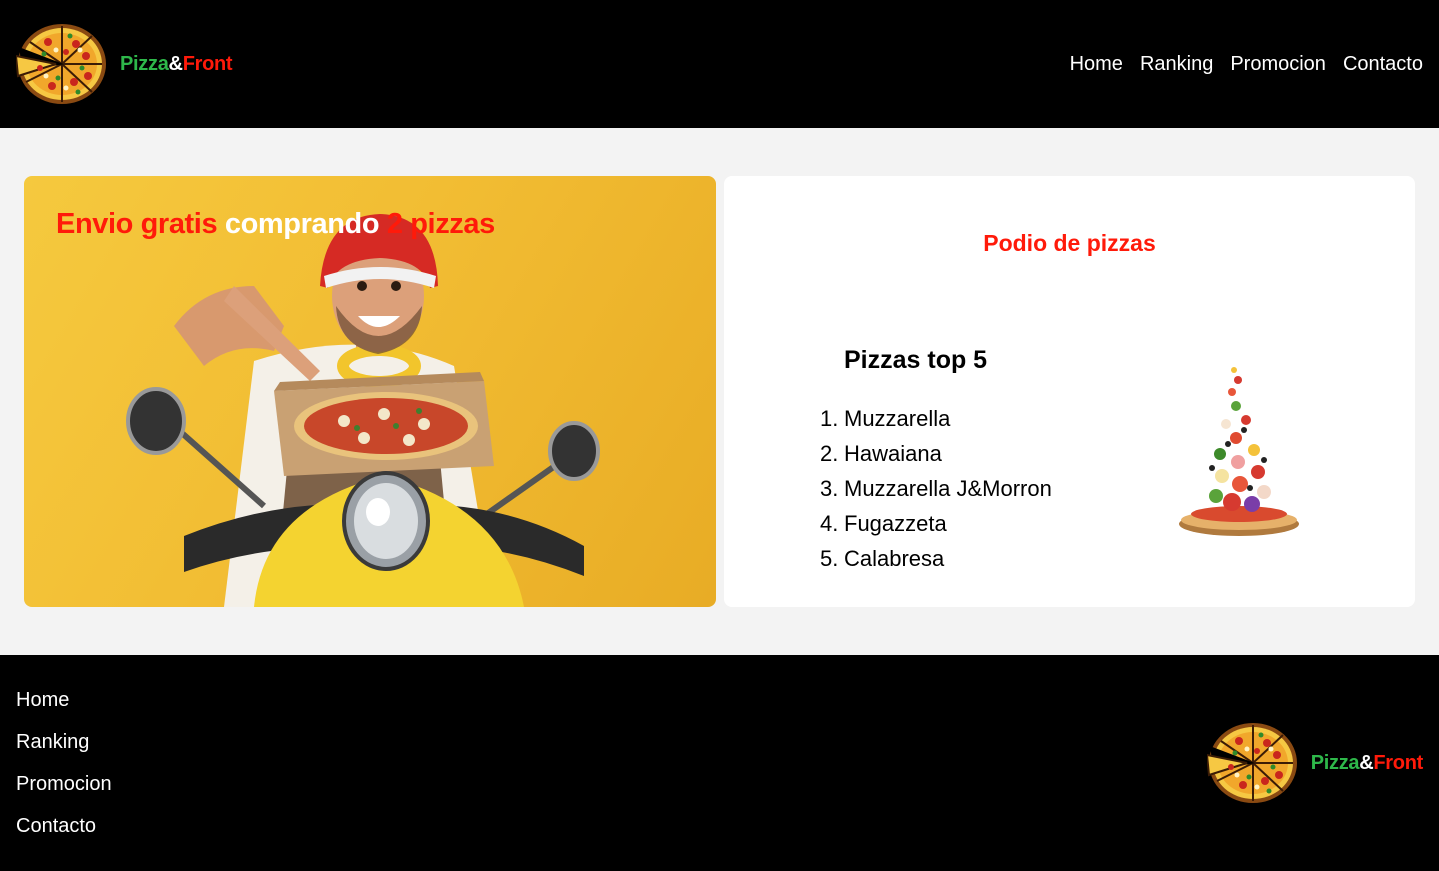  I want to click on main-nav: Home Ranking Promocion Contacto, so click(1246, 64).